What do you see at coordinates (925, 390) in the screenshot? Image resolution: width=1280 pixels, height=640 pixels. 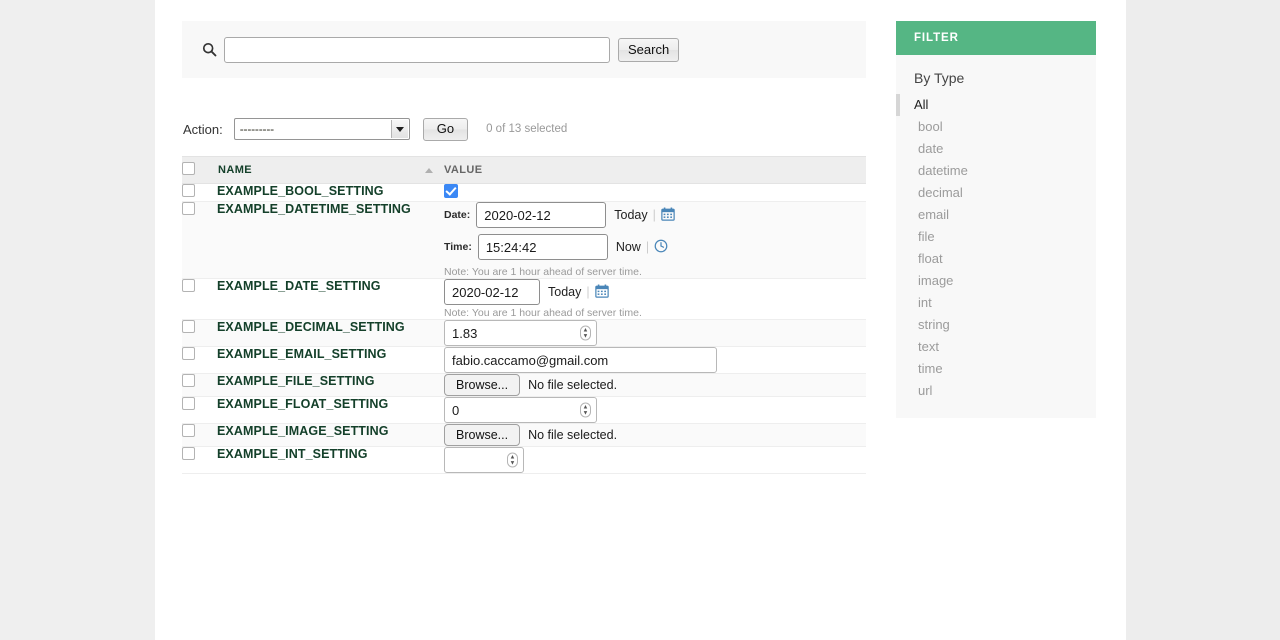 I see `filter-option-label: url` at bounding box center [925, 390].